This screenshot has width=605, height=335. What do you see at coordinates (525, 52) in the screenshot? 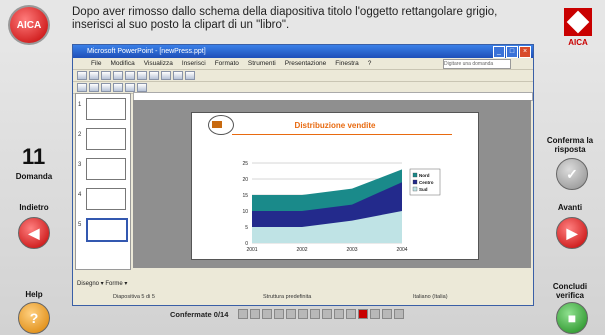
I see `close-icon: ×` at bounding box center [525, 52].